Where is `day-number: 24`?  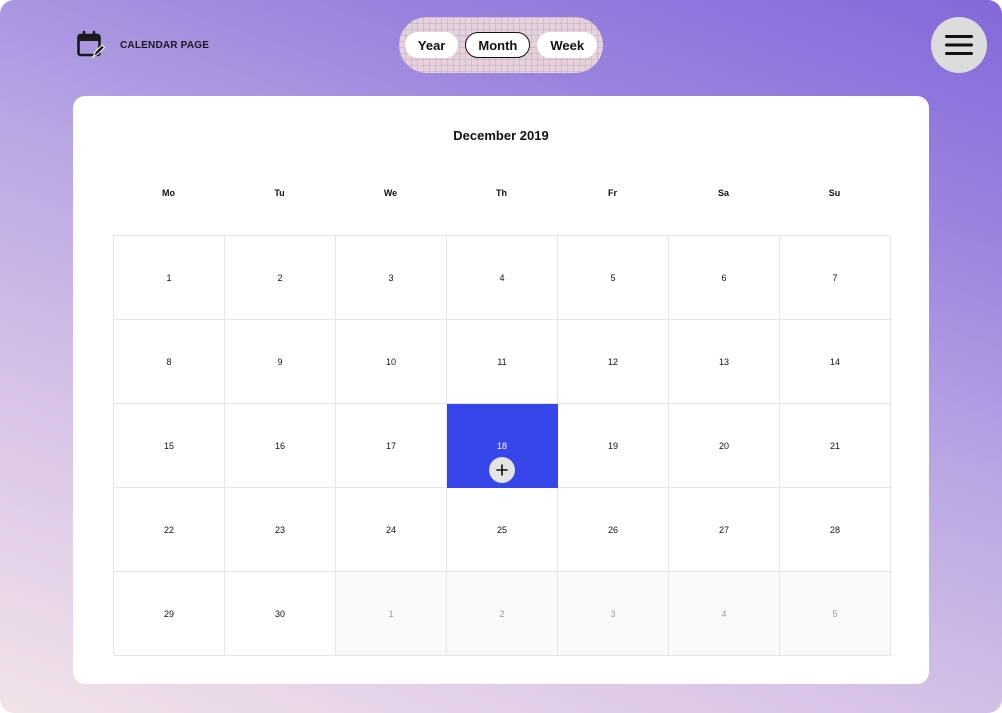
day-number: 24 is located at coordinates (390, 529).